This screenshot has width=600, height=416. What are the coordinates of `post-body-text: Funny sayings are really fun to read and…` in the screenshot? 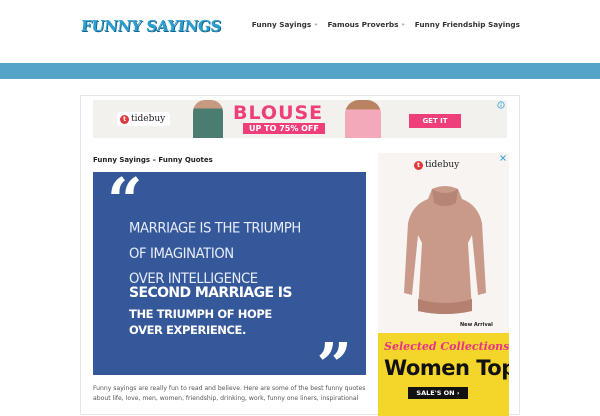 It's located at (229, 393).